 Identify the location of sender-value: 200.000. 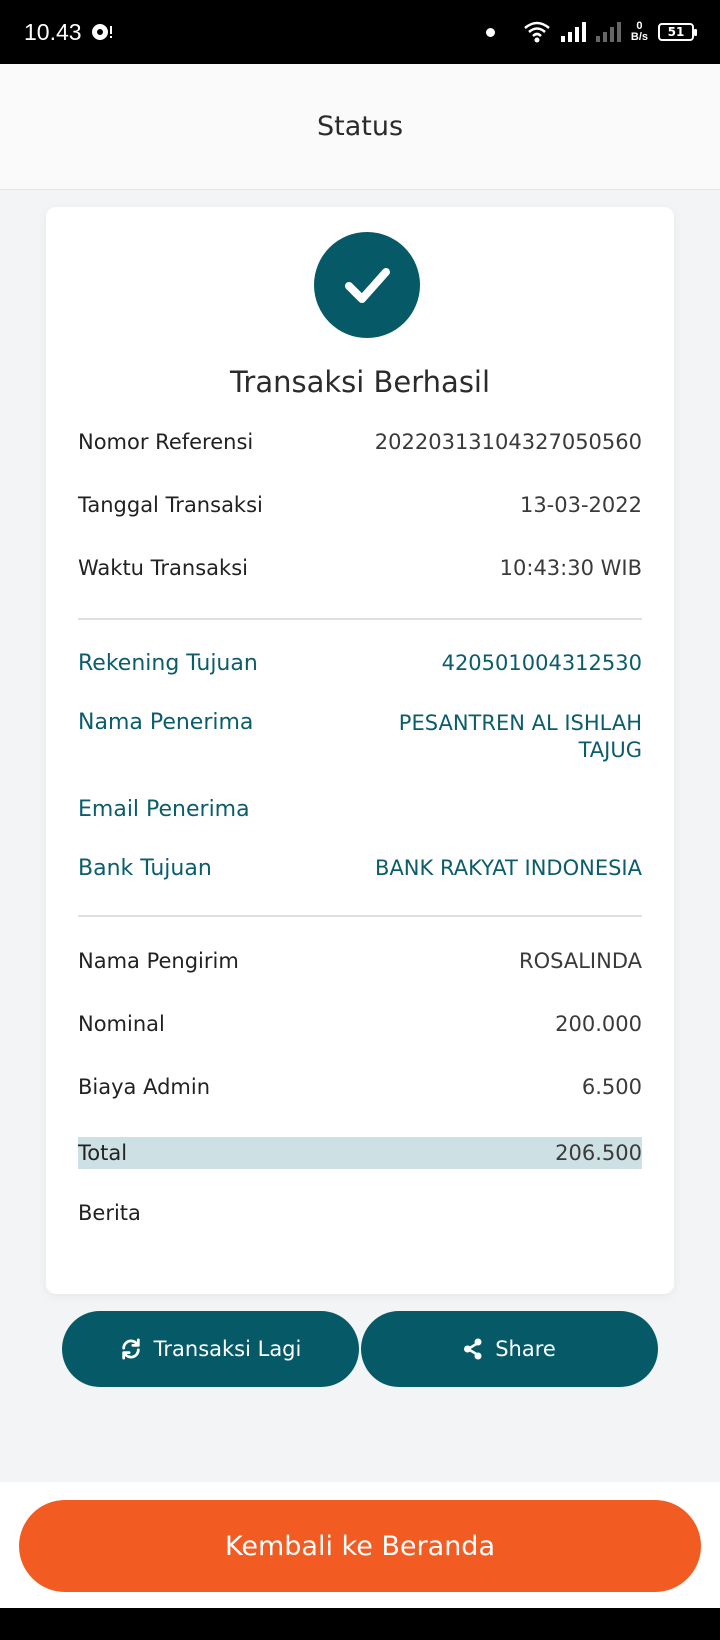
(598, 1024).